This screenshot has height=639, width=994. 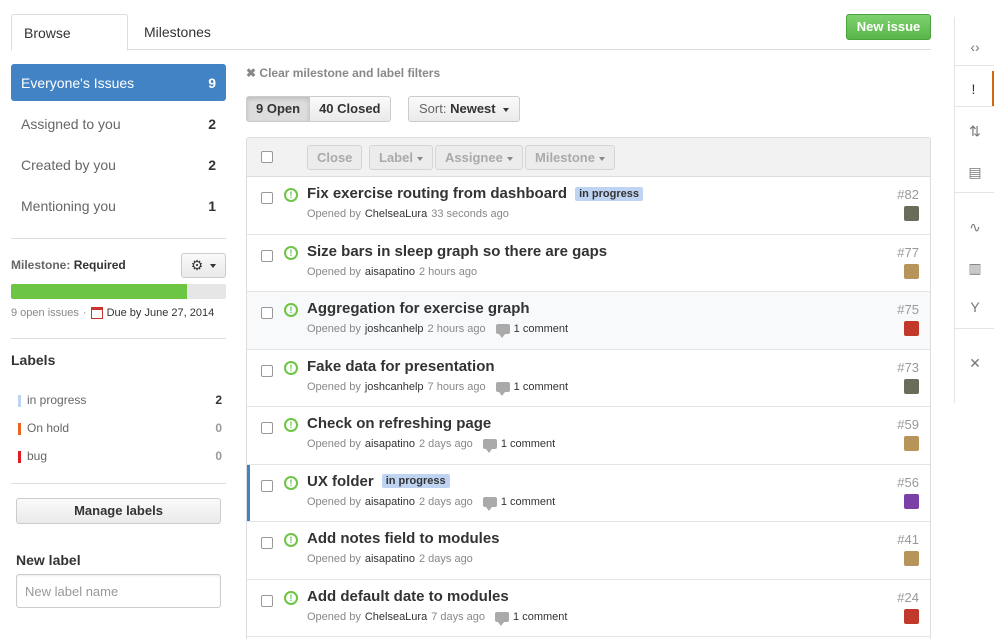 What do you see at coordinates (278, 109) in the screenshot?
I see `open-issues-button: 9 Open` at bounding box center [278, 109].